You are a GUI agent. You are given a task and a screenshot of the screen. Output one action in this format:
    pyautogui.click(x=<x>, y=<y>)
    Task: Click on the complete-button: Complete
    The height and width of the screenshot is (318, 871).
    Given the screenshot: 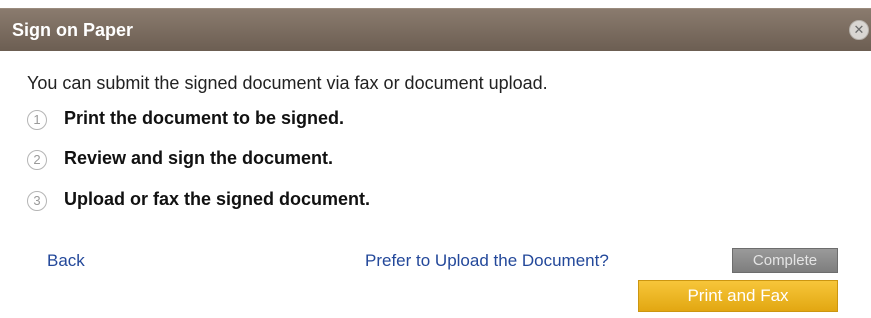 What is the action you would take?
    pyautogui.click(x=785, y=260)
    